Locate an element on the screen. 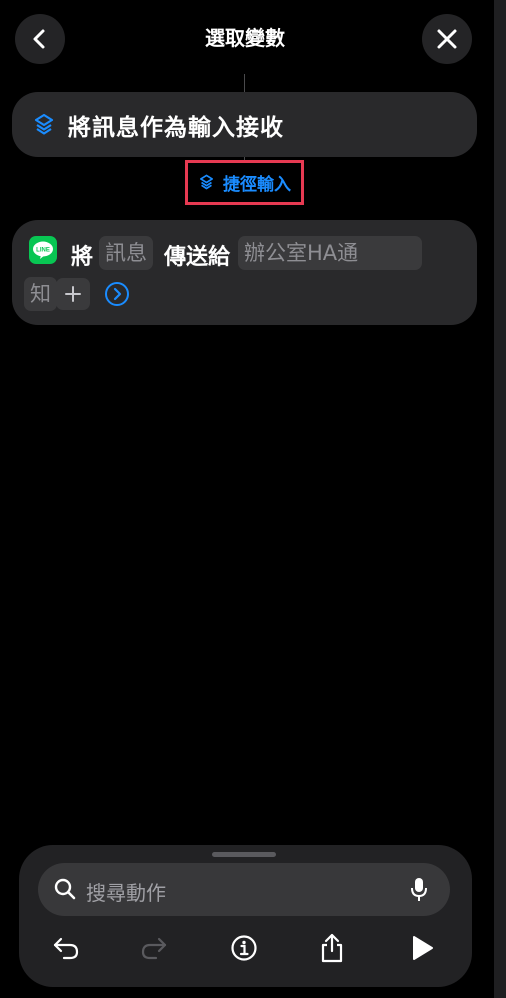 The image size is (506, 998). page-title: 選取變數 is located at coordinates (245, 38).